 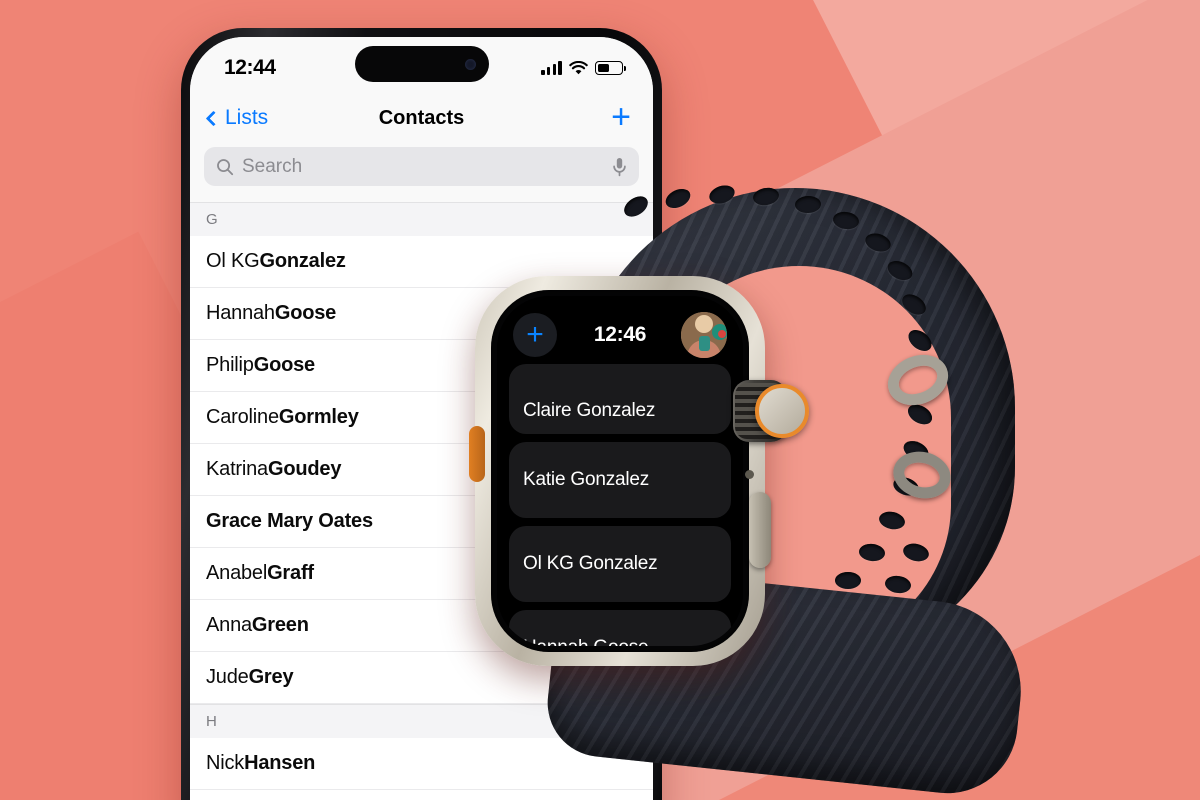 What do you see at coordinates (611, 68) in the screenshot?
I see `battery-icon` at bounding box center [611, 68].